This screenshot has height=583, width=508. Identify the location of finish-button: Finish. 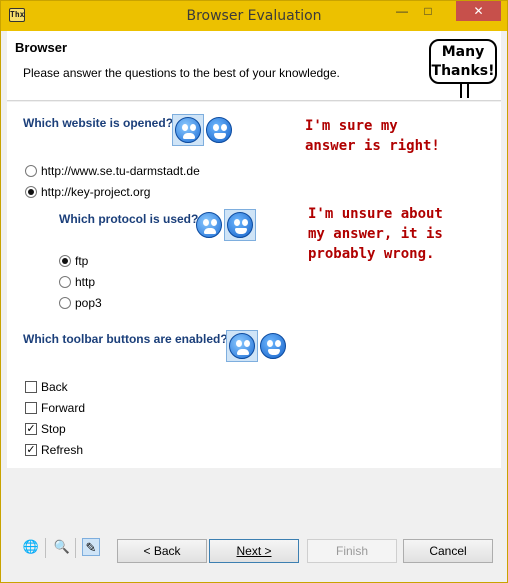
(352, 551).